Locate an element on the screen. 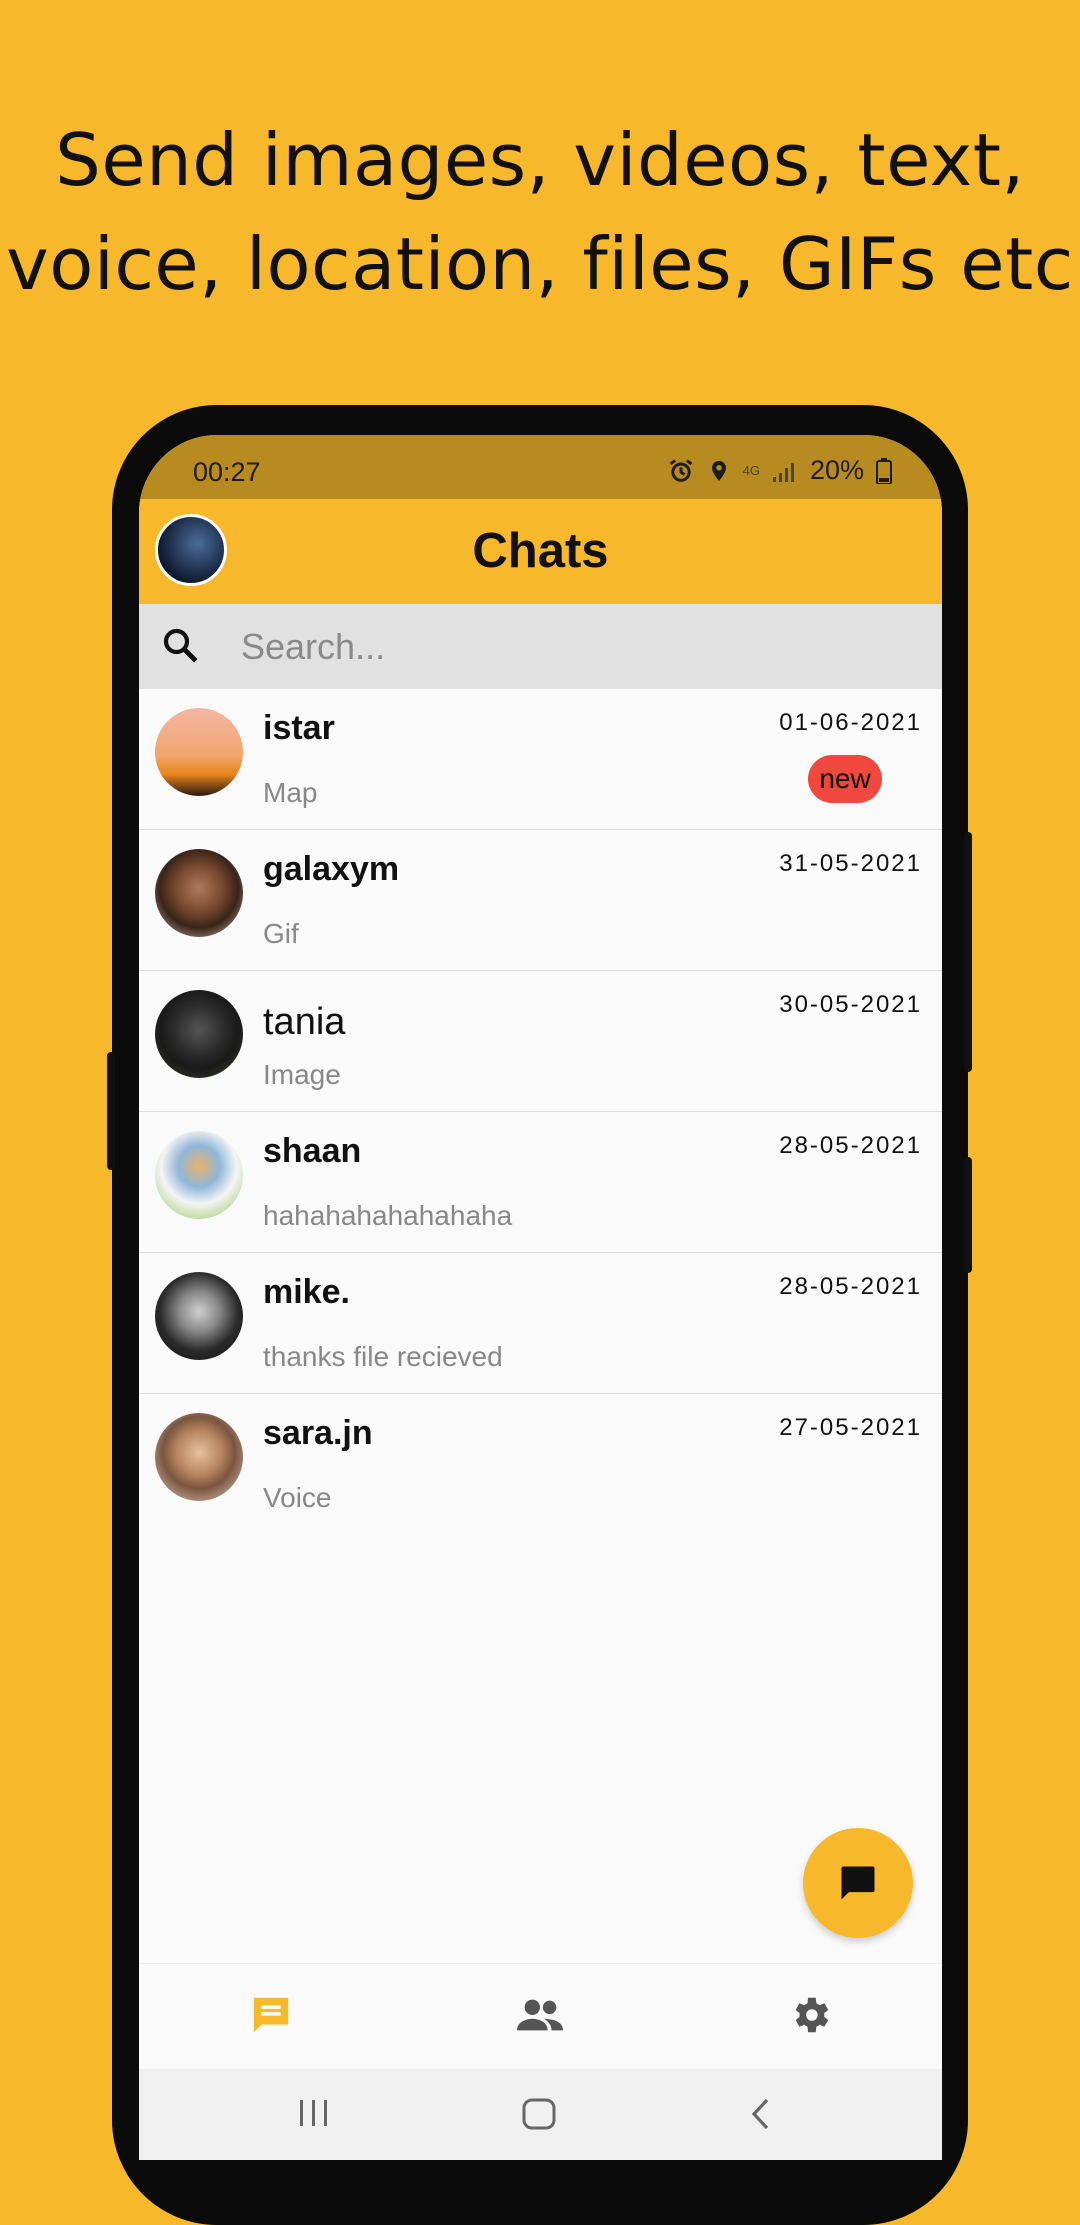 Image resolution: width=1080 pixels, height=2225 pixels. network-type: 4G is located at coordinates (751, 470).